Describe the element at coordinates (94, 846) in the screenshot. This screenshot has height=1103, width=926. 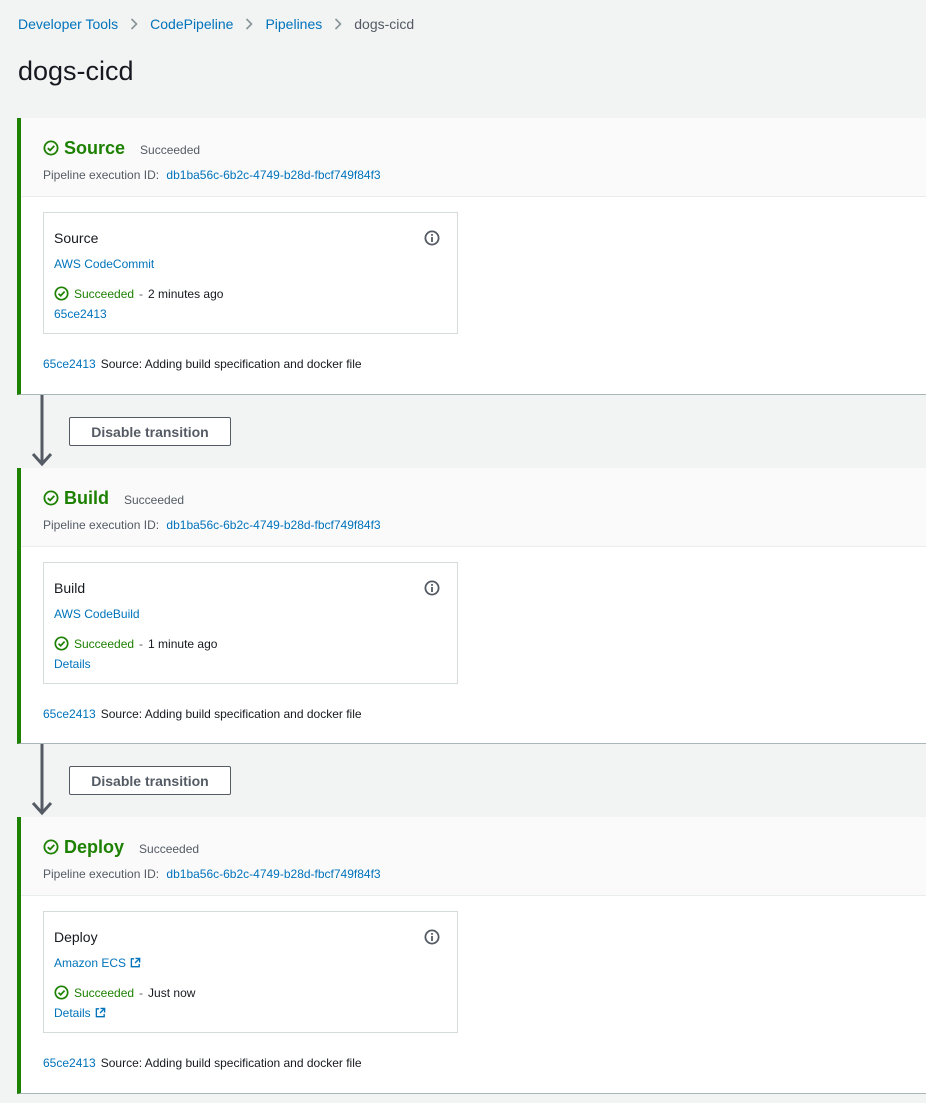
I see `stage-title: Deploy` at that location.